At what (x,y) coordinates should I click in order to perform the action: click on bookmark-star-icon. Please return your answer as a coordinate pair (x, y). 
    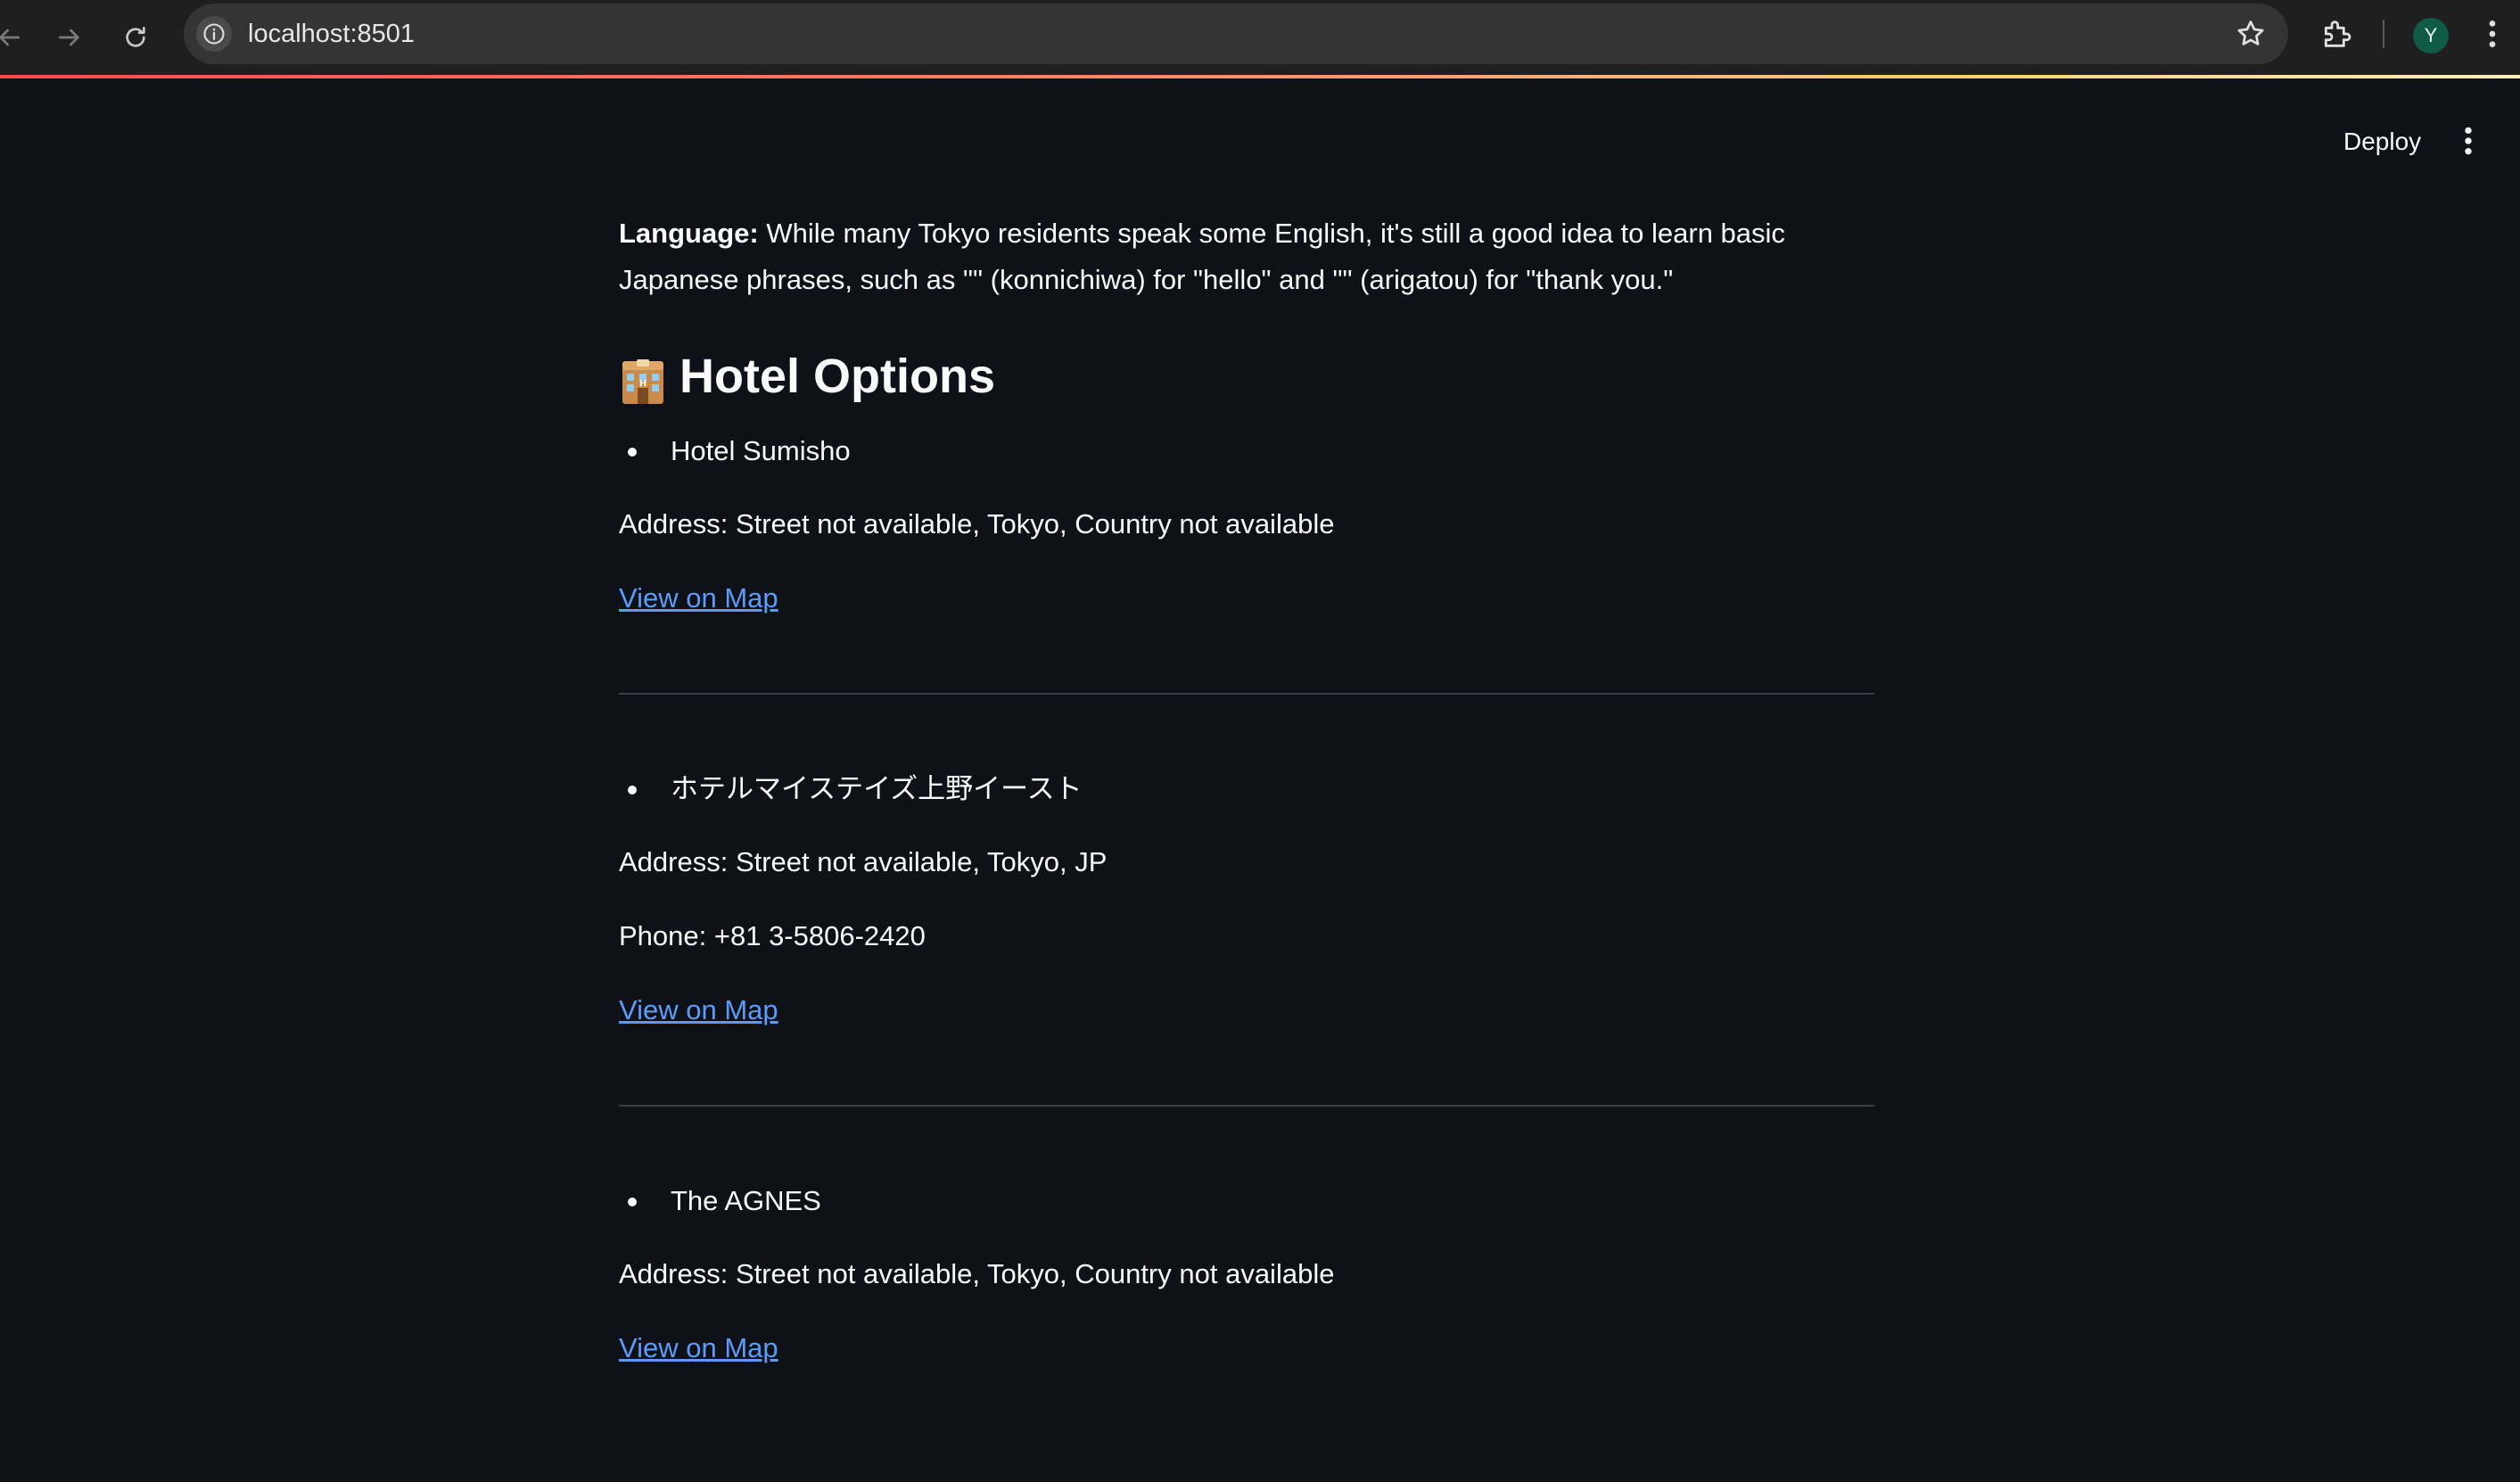
    Looking at the image, I should click on (2251, 34).